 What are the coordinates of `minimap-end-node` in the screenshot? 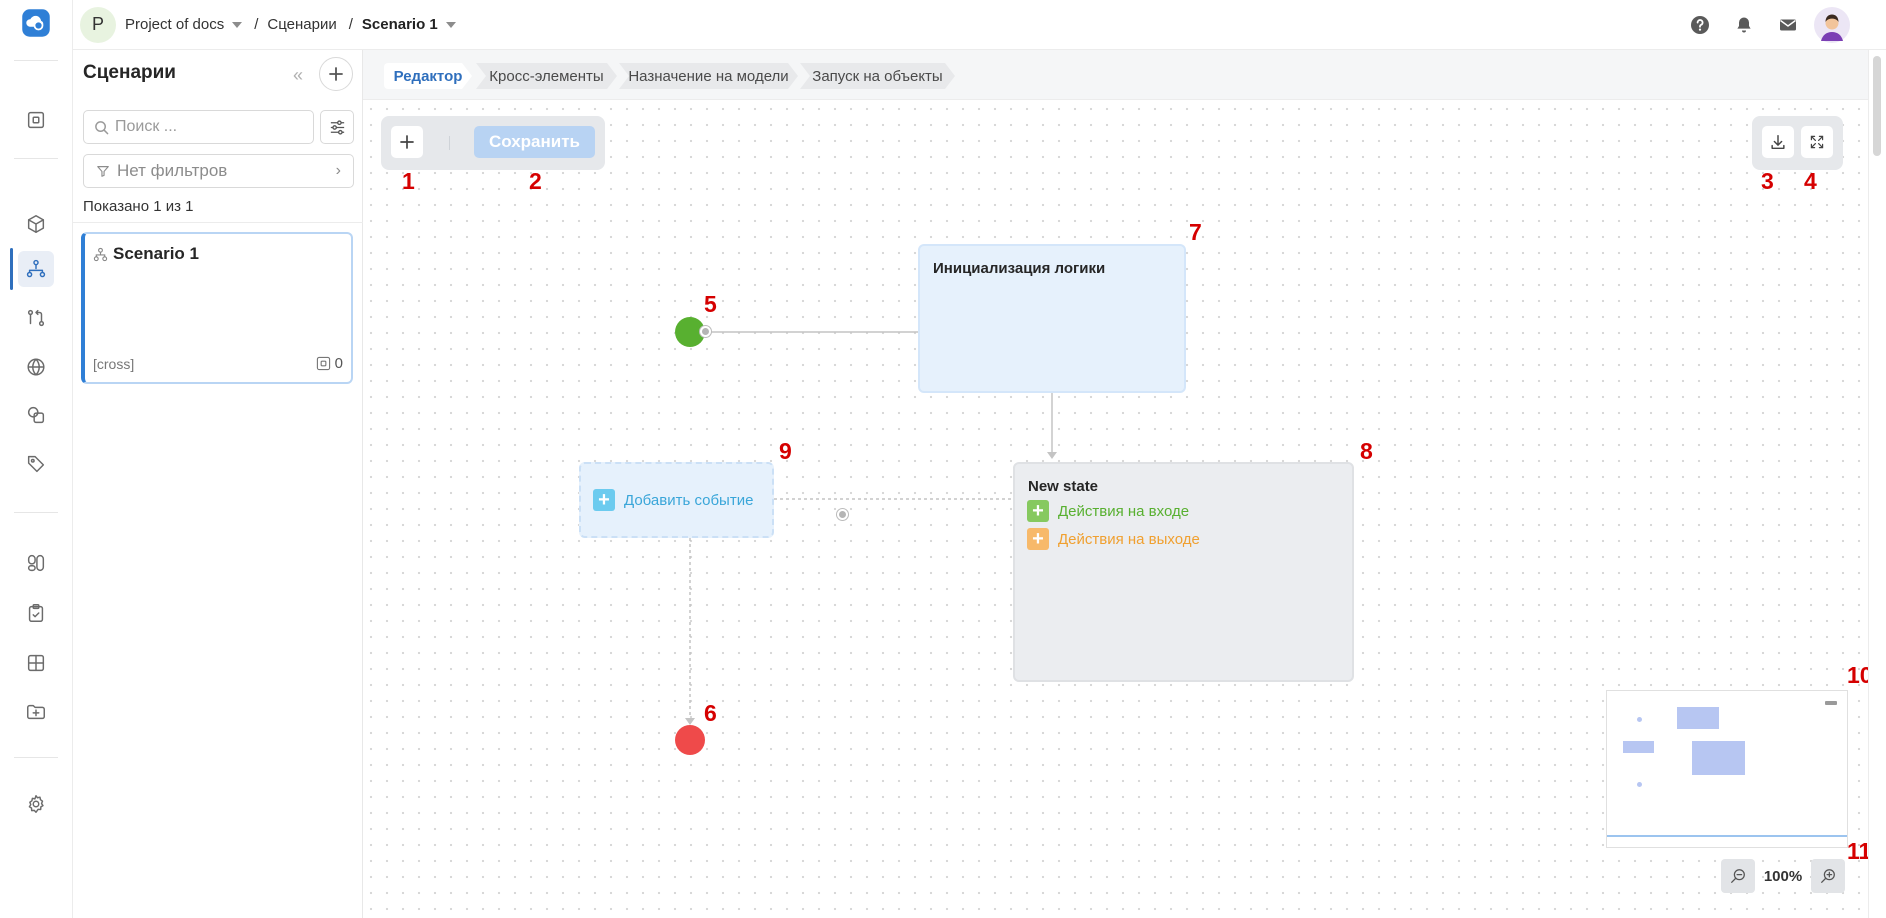 It's located at (1639, 784).